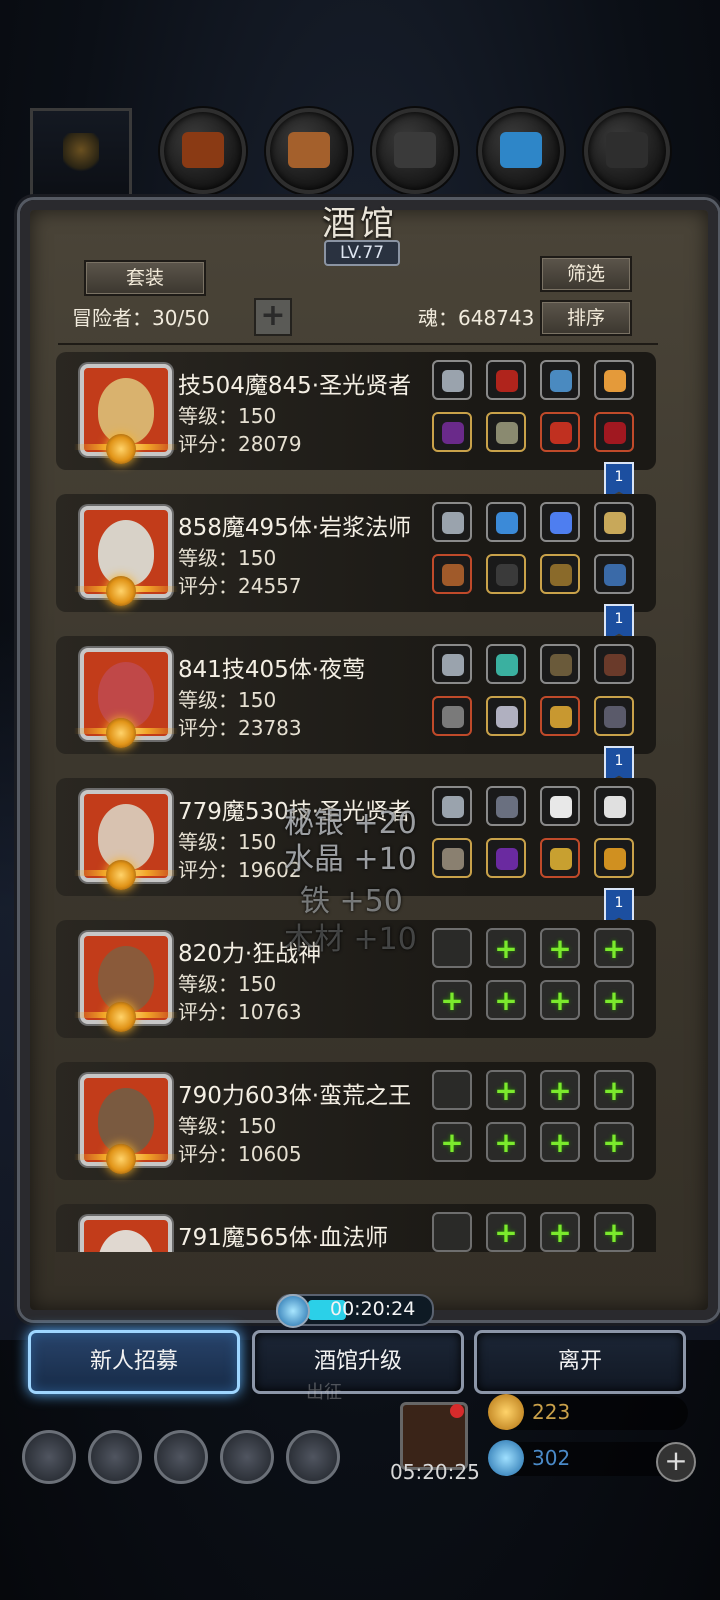 The image size is (720, 1600). What do you see at coordinates (273, 317) in the screenshot?
I see `add-slot-button: +` at bounding box center [273, 317].